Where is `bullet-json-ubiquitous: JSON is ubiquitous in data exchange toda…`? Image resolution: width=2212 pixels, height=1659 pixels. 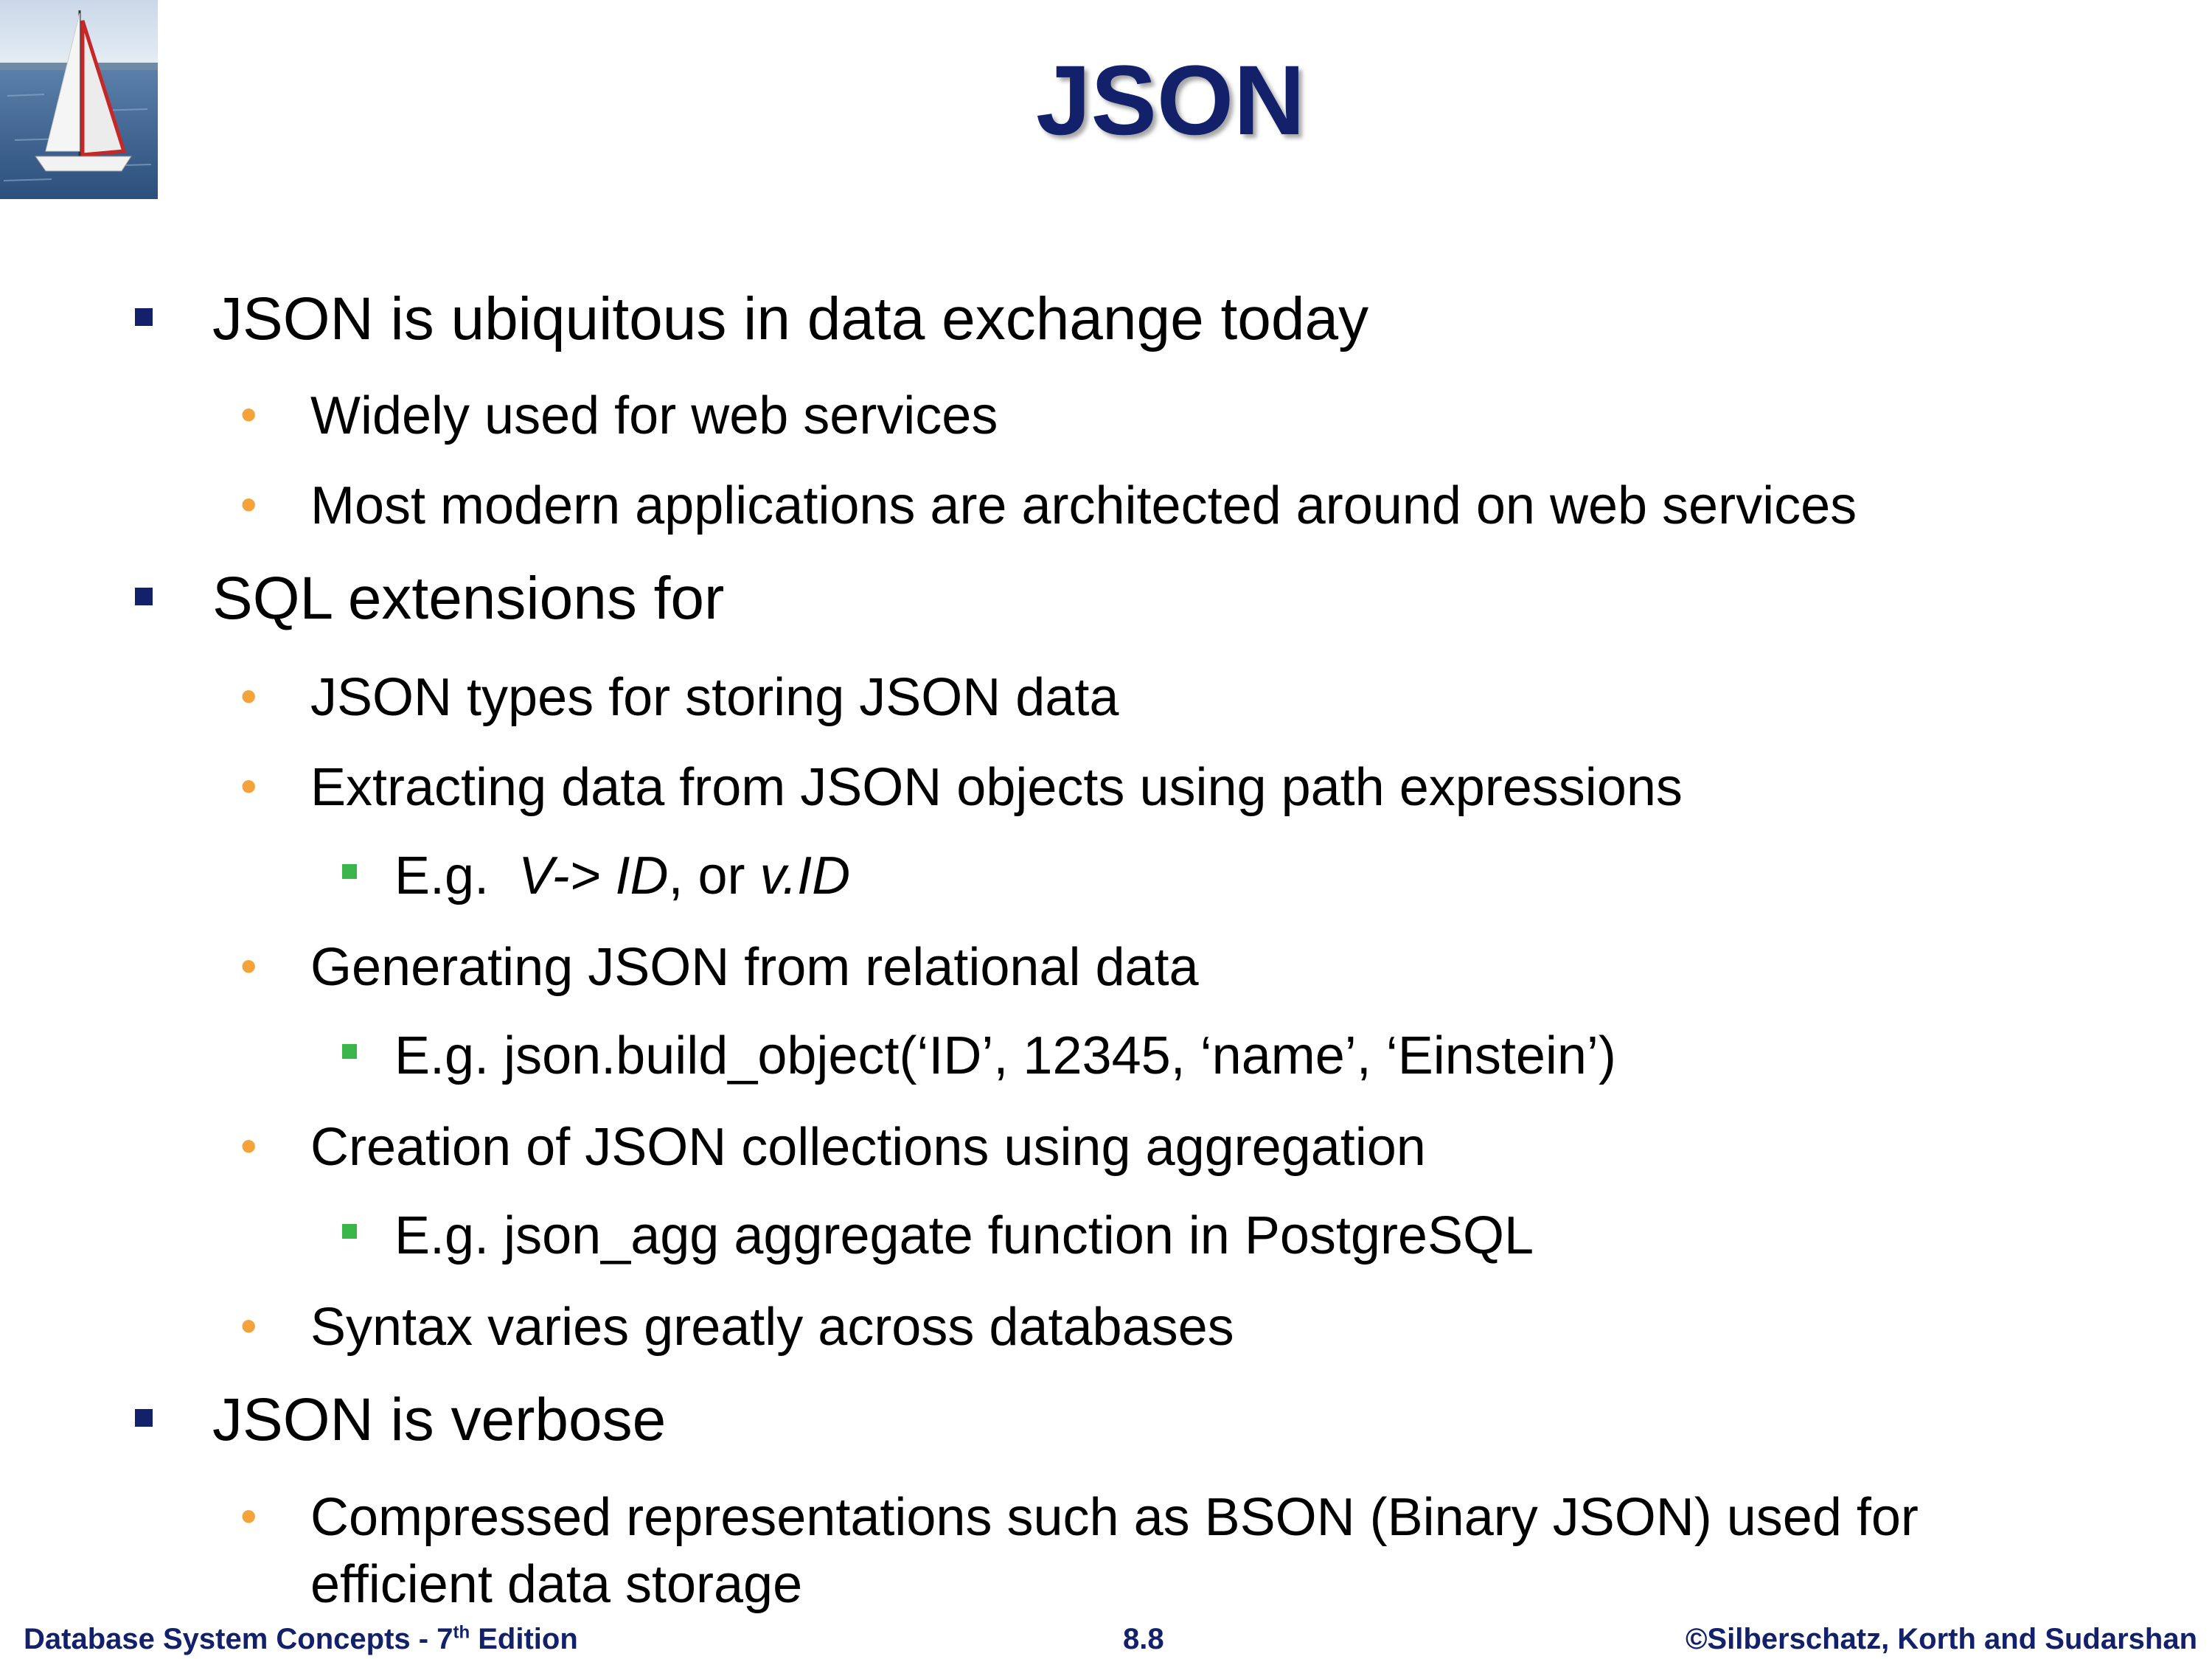
bullet-json-ubiquitous: JSON is ubiquitous in data exchange toda… is located at coordinates (790, 318).